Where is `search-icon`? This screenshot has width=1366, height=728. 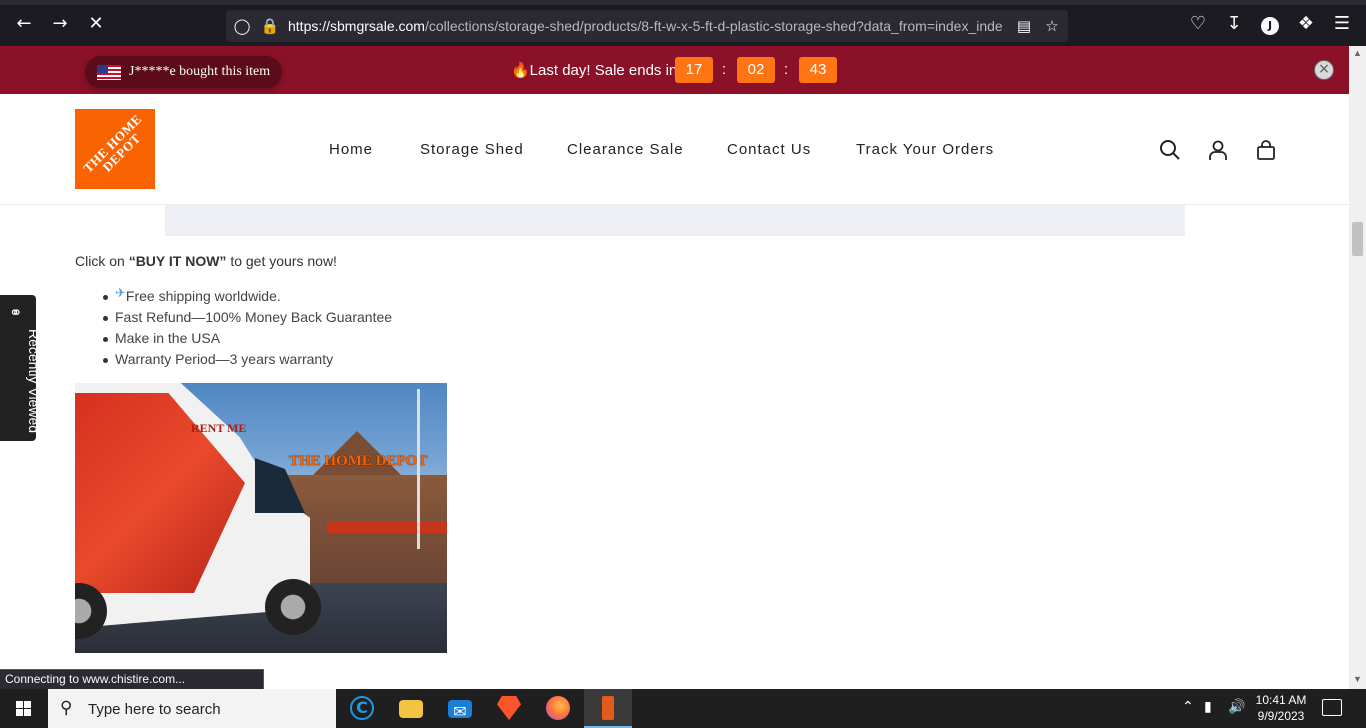
search-icon is located at coordinates (1170, 150).